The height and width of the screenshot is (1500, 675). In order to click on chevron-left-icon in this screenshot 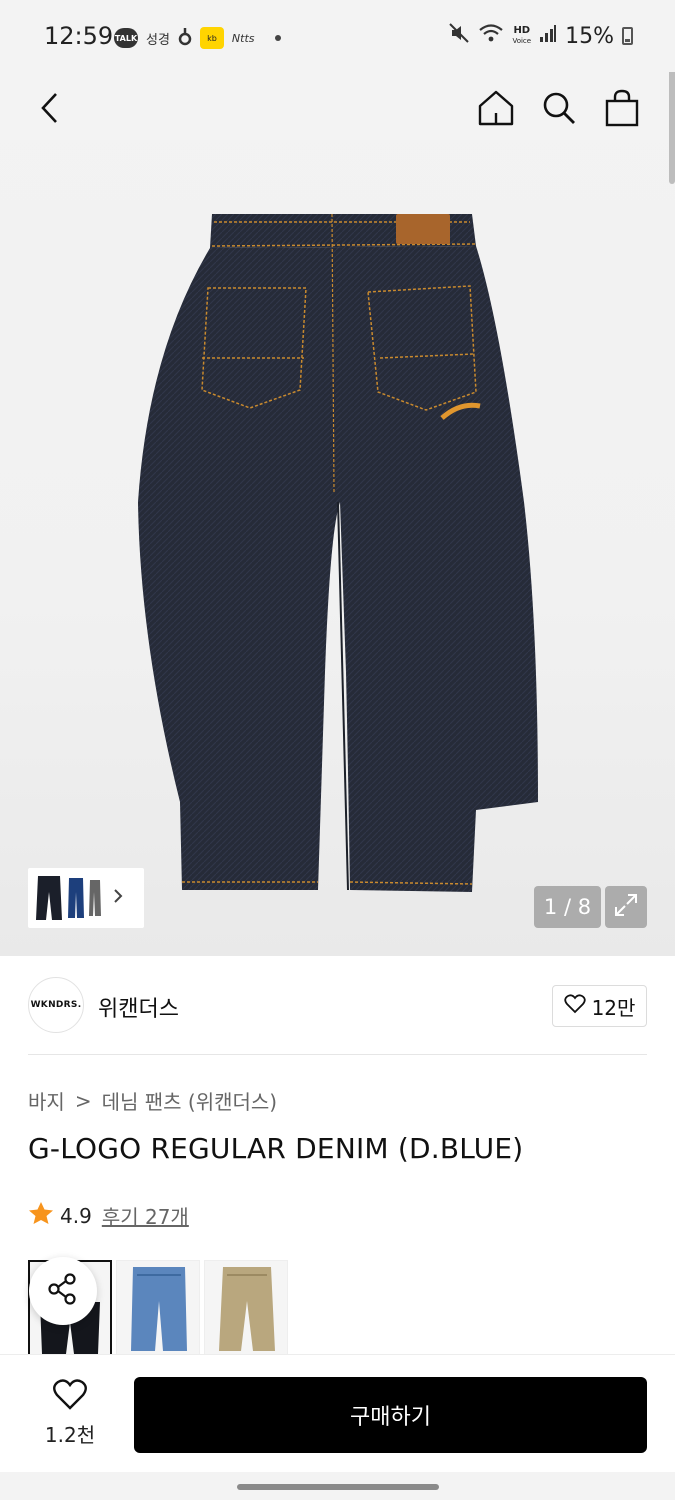, I will do `click(50, 110)`.